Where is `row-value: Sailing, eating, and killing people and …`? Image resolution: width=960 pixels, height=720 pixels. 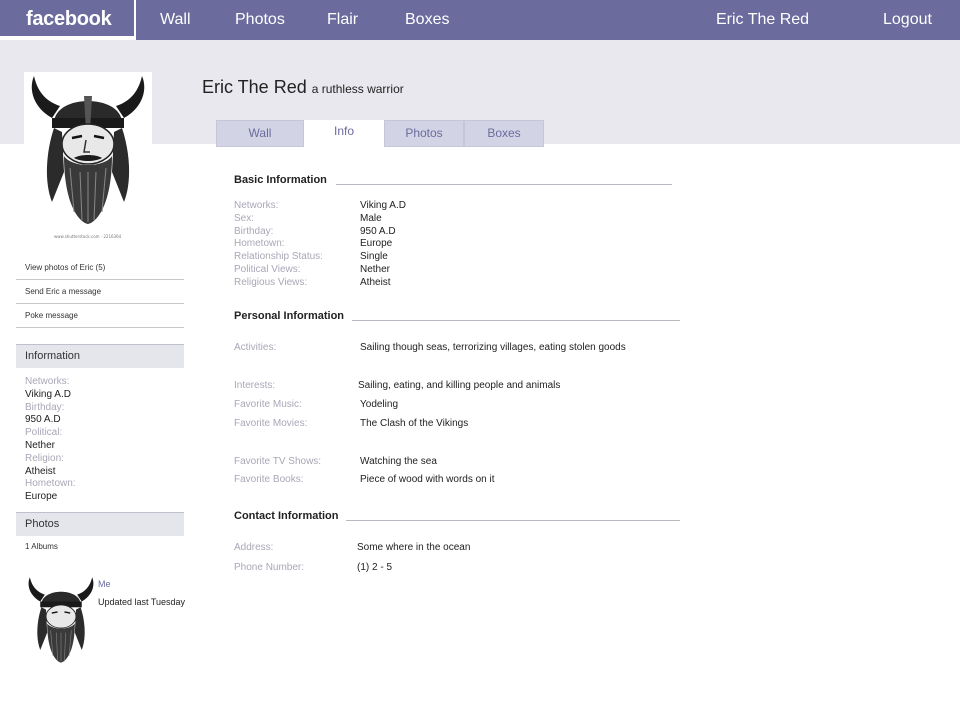 row-value: Sailing, eating, and killing people and … is located at coordinates (459, 385).